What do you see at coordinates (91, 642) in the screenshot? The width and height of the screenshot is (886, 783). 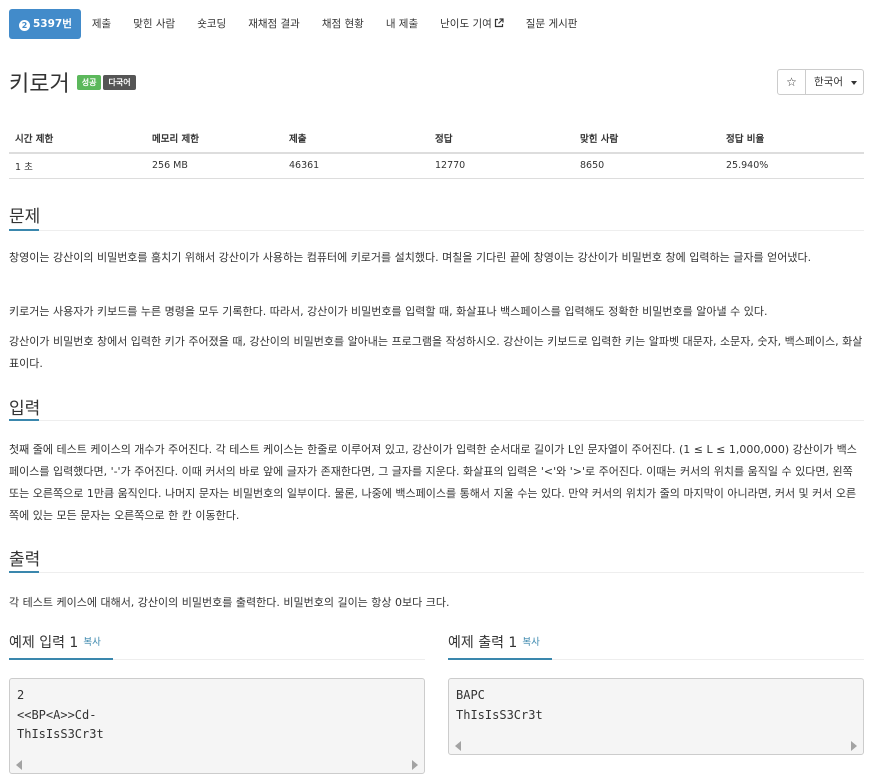 I see `copy-input-button: 복사` at bounding box center [91, 642].